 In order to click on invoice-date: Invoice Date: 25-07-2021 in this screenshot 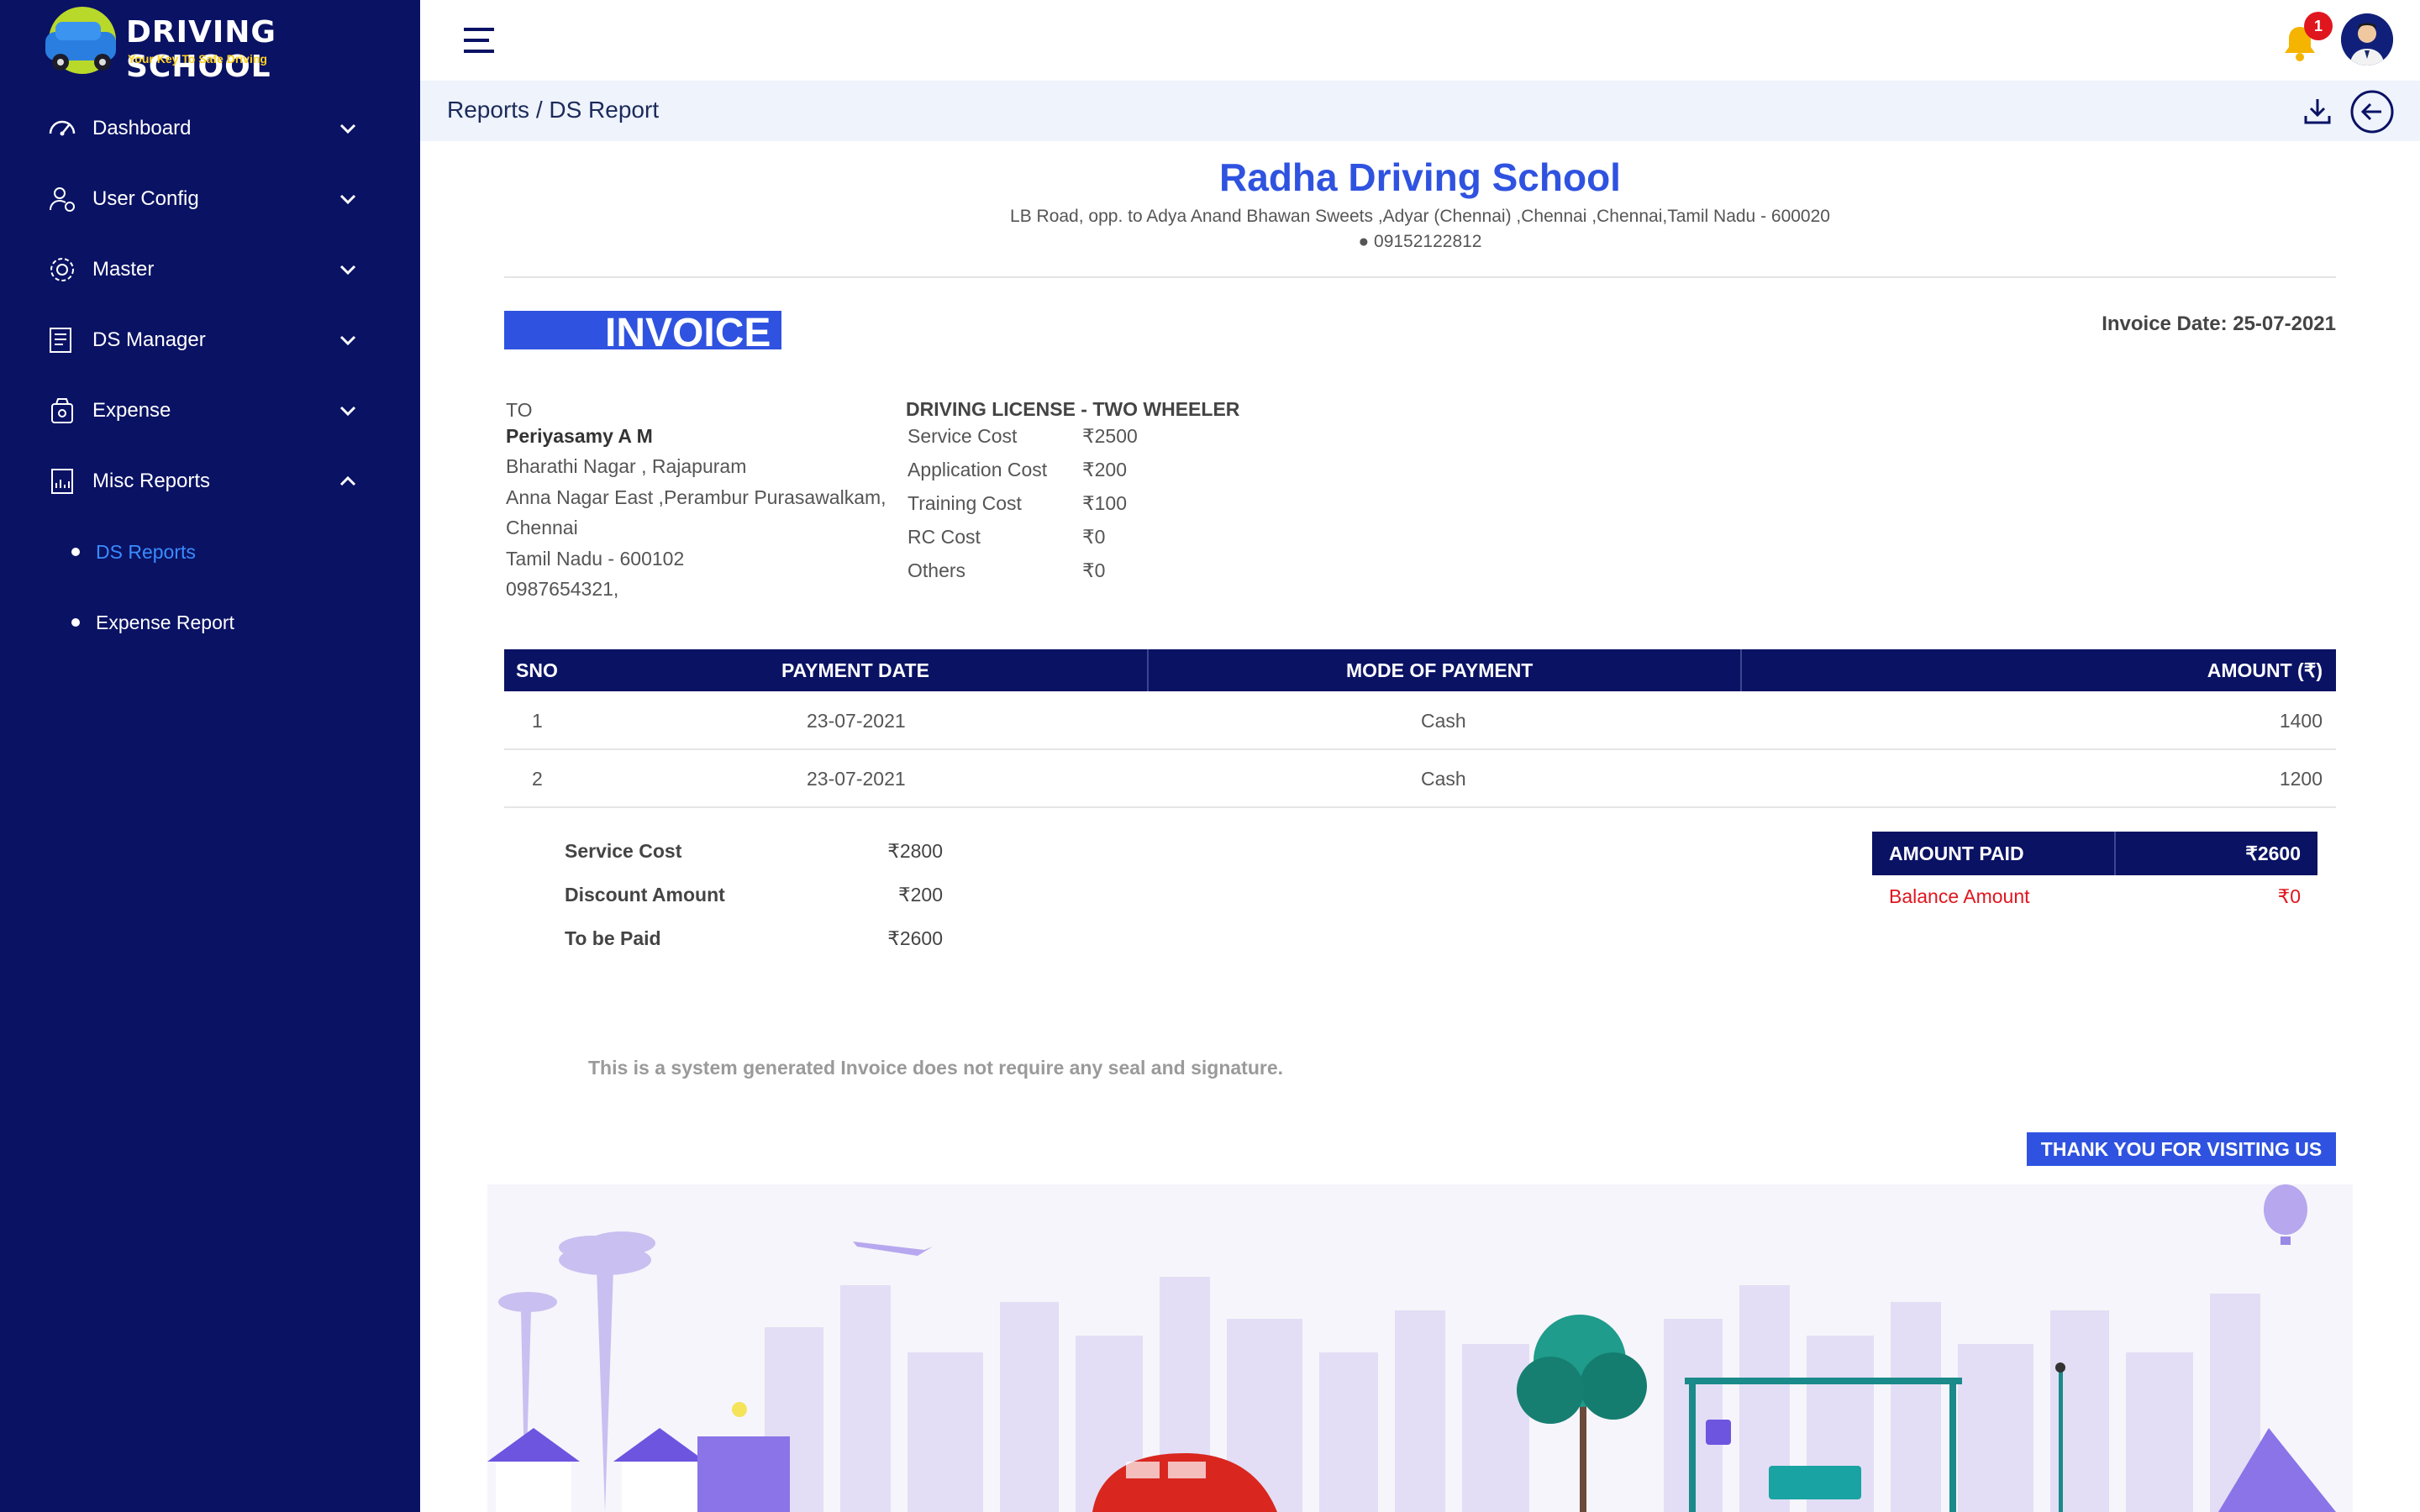, I will do `click(2219, 323)`.